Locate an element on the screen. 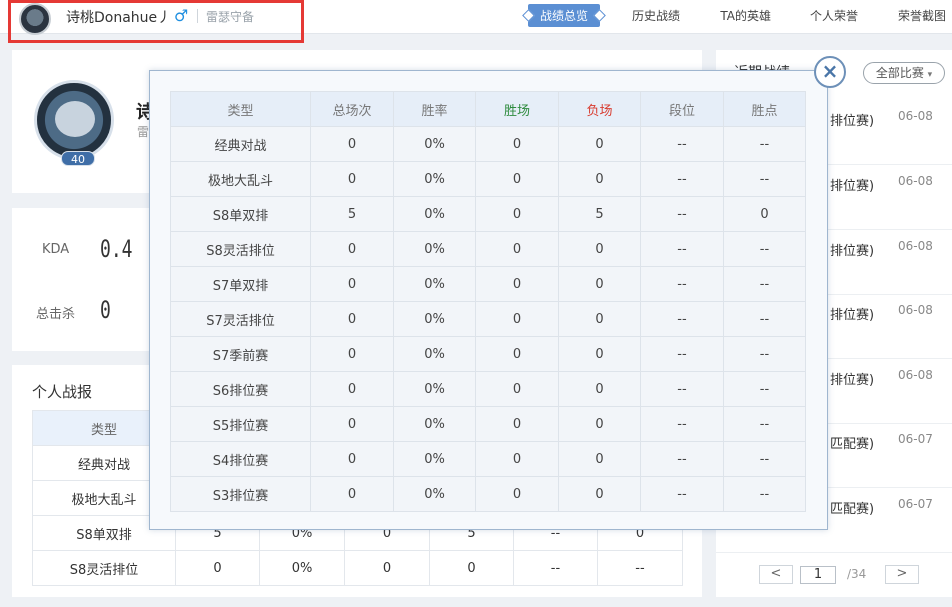 Image resolution: width=952 pixels, height=607 pixels. tab-heroes: TA的英雄 is located at coordinates (745, 15).